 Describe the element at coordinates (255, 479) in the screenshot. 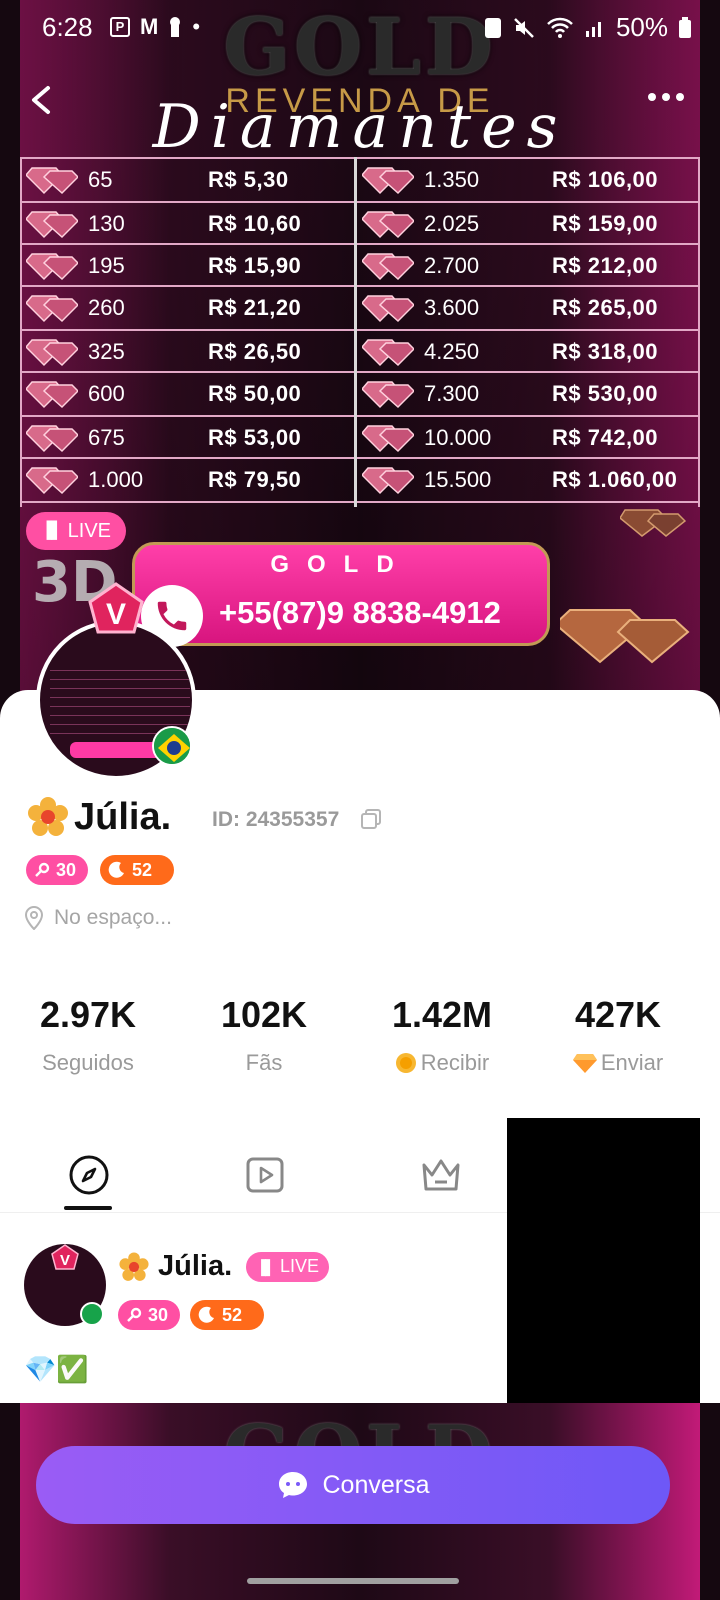

I see `diamond-price: R$ 79,50` at that location.